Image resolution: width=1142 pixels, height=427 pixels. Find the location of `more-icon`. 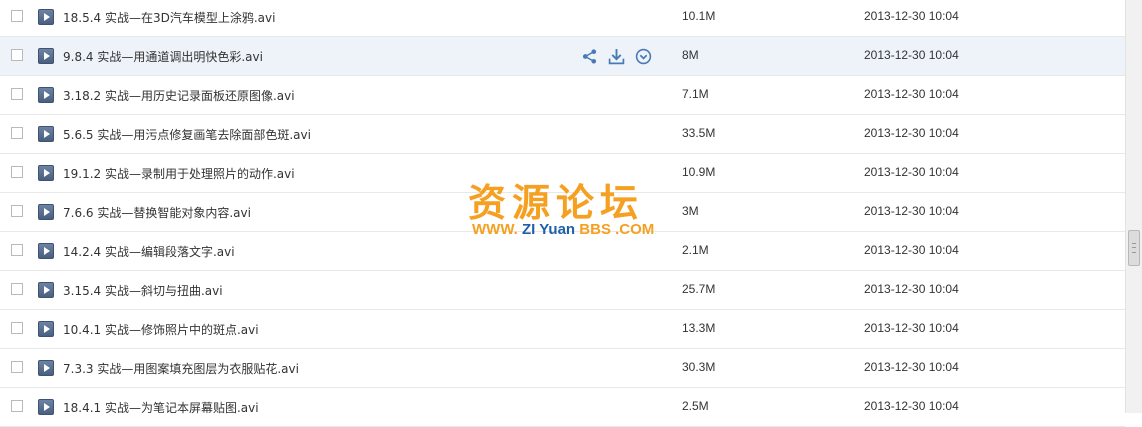

more-icon is located at coordinates (643, 56).